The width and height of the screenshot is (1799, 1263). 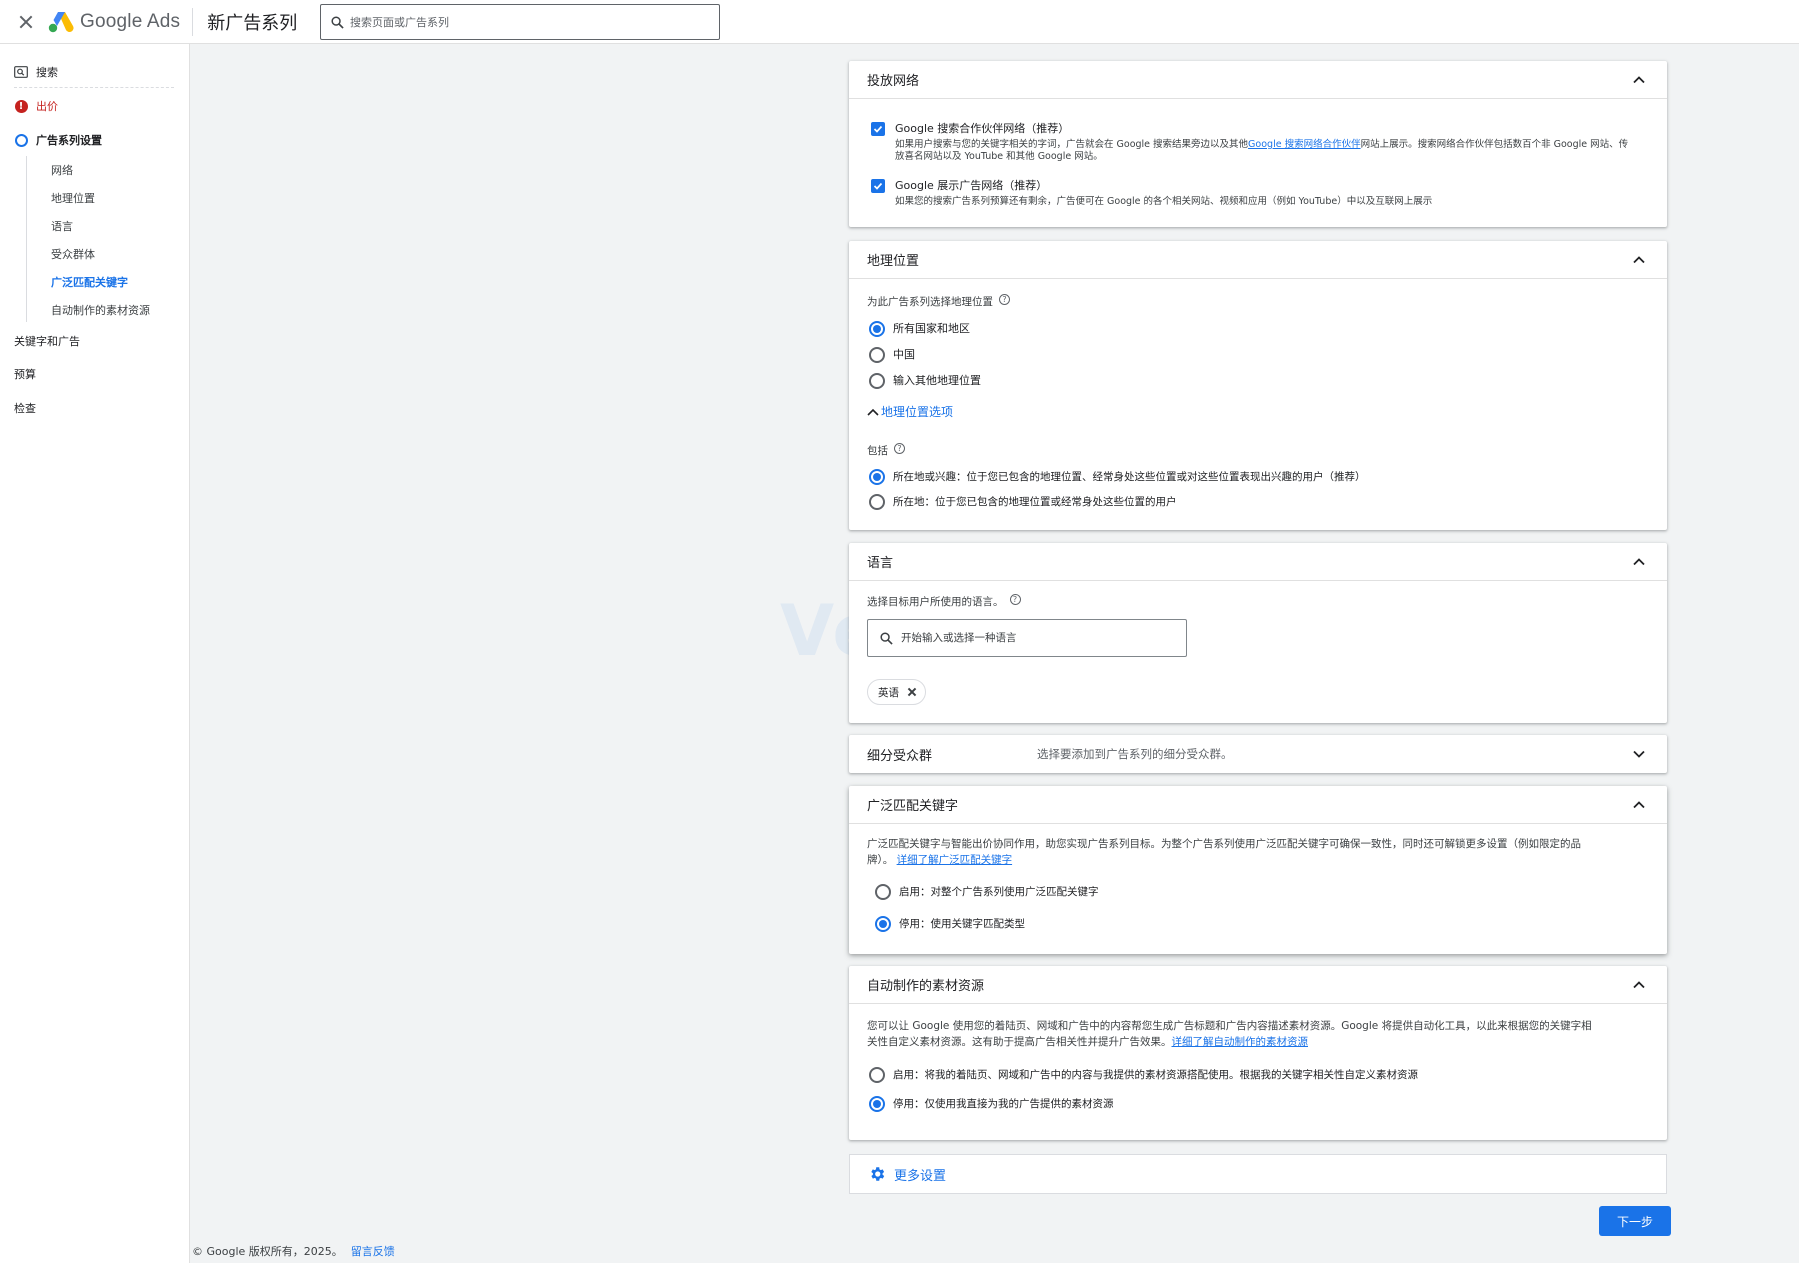 I want to click on auto-assets-title: 自动制作的素材资源, so click(x=926, y=986).